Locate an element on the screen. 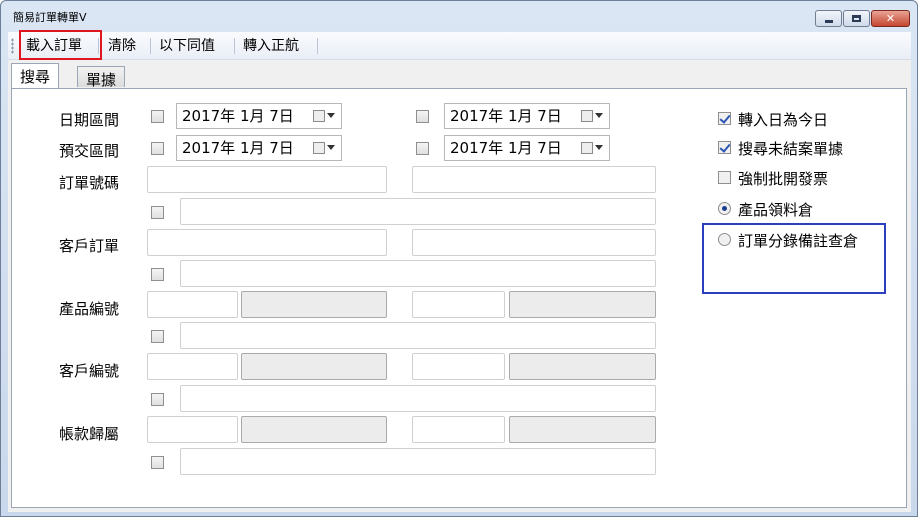  load-order-button: 載入訂單 is located at coordinates (54, 46).